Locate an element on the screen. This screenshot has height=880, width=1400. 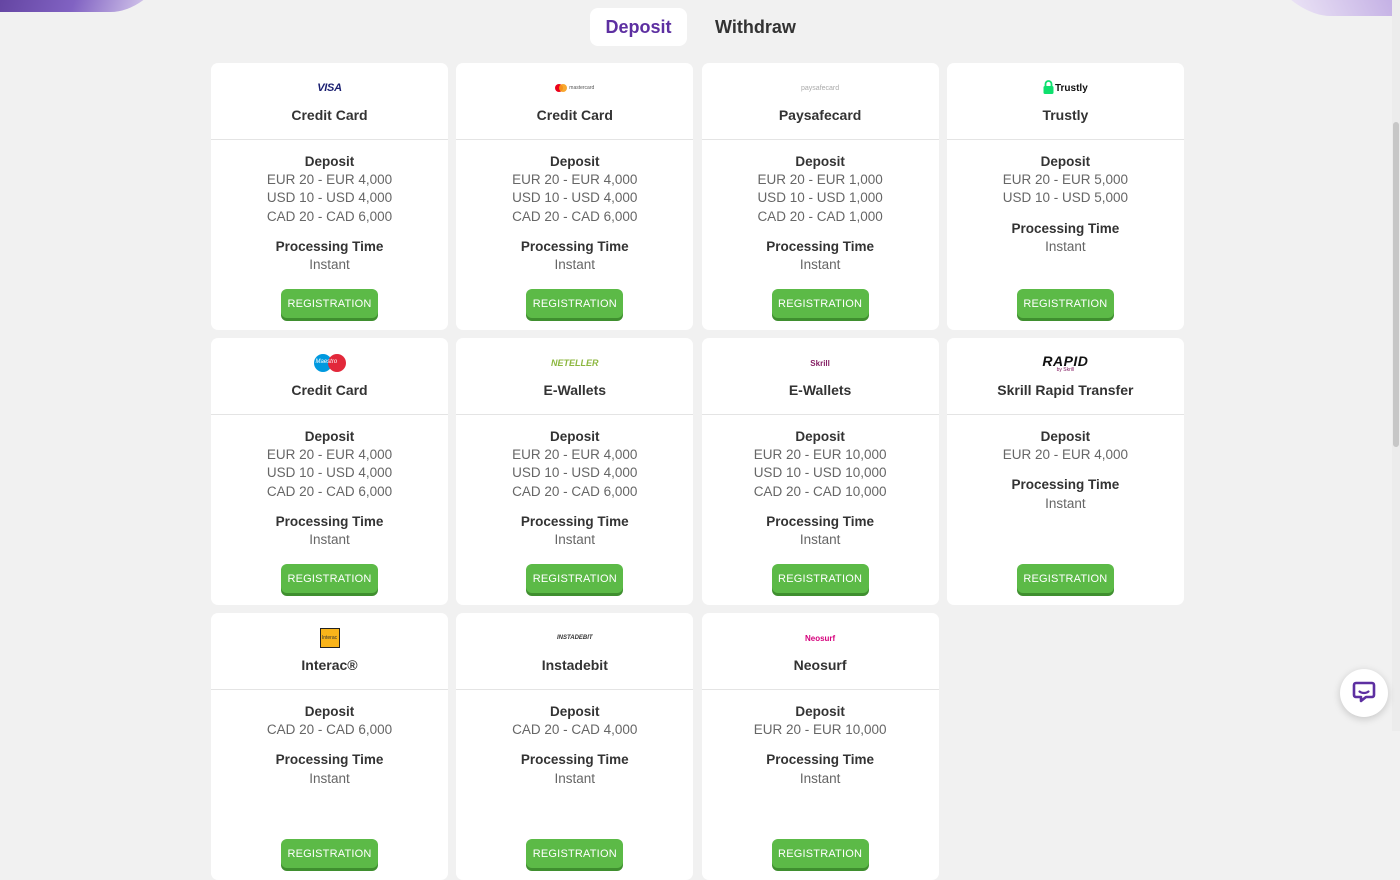
payment-method-name: Trustly is located at coordinates (1065, 115).